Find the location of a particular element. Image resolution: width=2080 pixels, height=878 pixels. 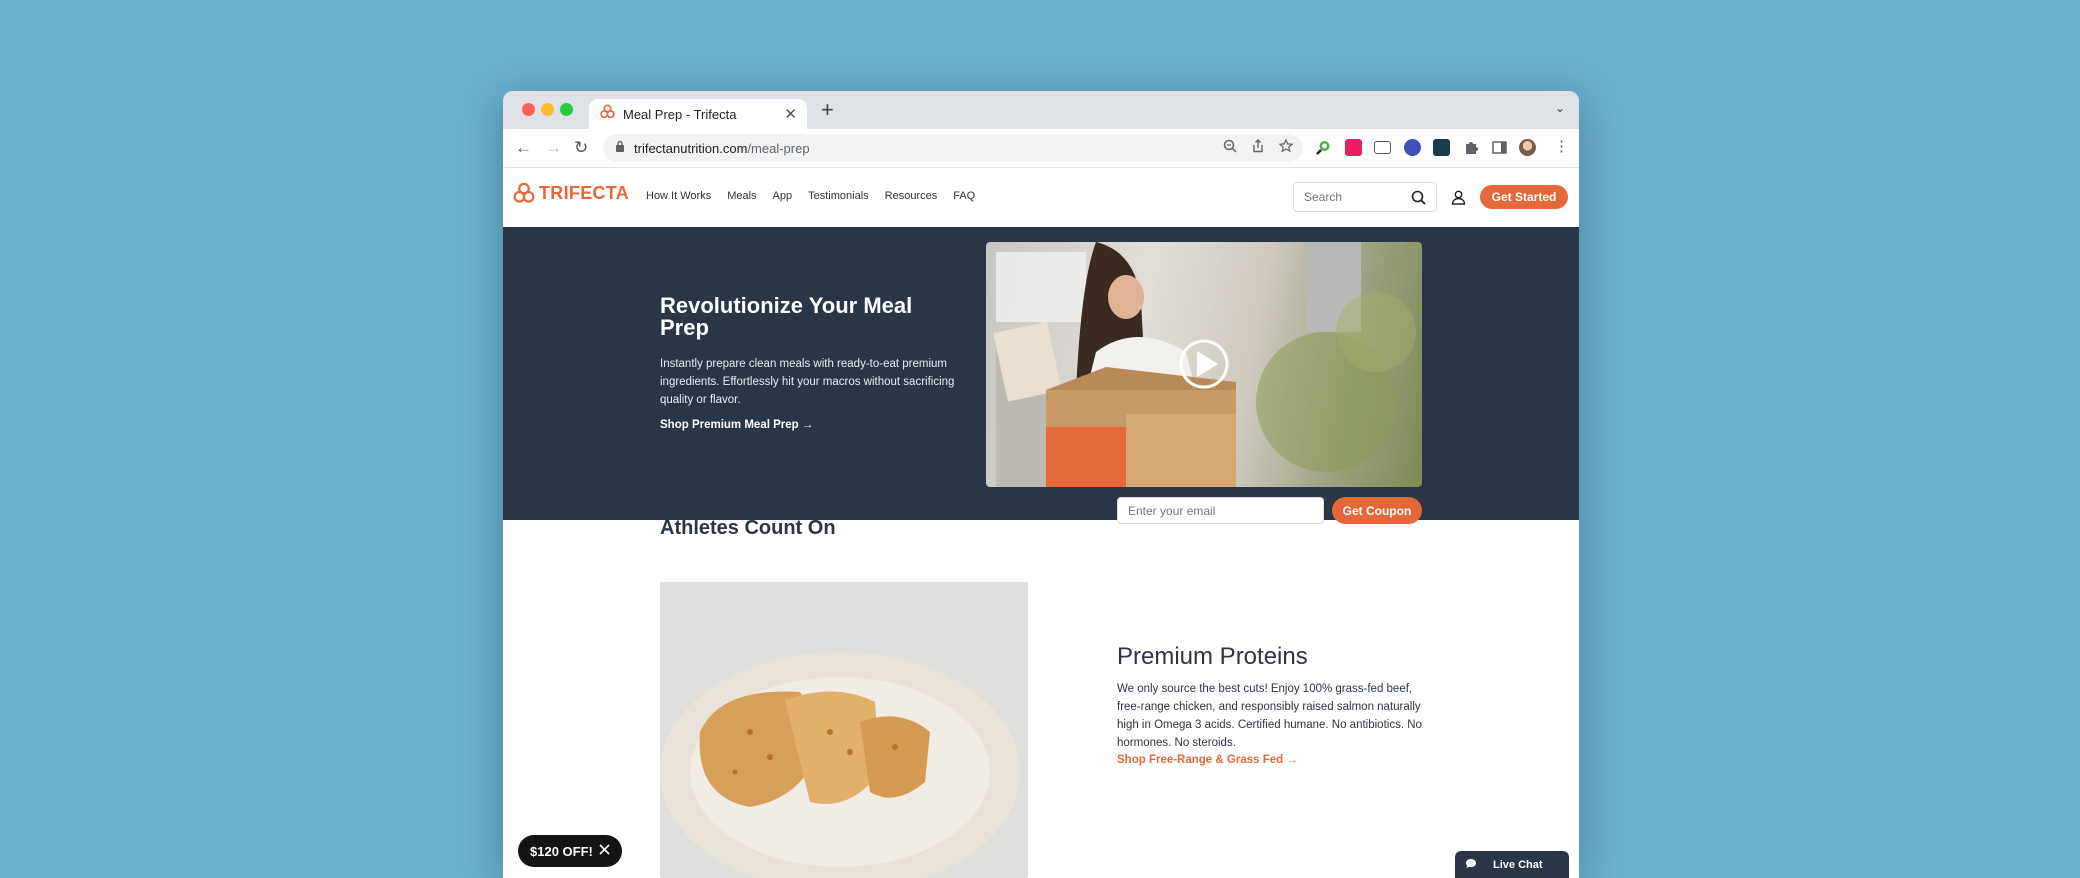

maximize-window-button is located at coordinates (566, 109).